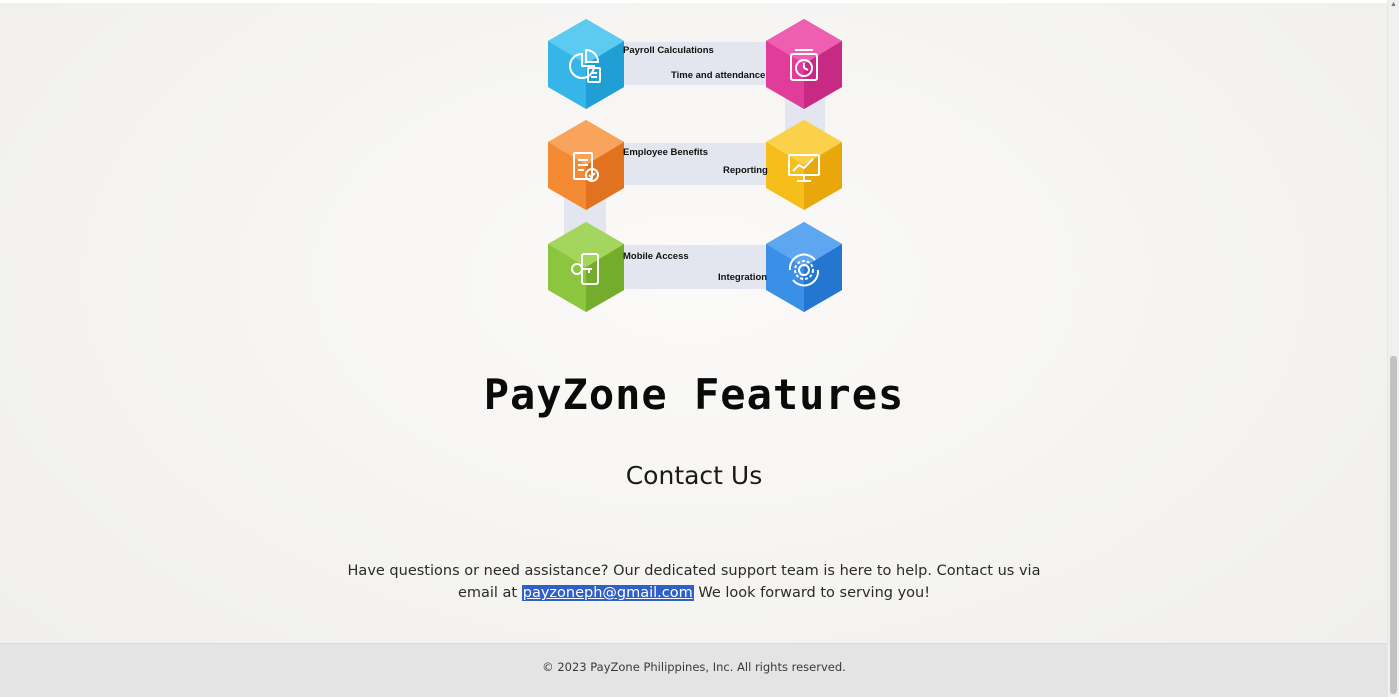 This screenshot has width=1399, height=697. What do you see at coordinates (1393, 348) in the screenshot?
I see `page-scrollbar: ▲` at bounding box center [1393, 348].